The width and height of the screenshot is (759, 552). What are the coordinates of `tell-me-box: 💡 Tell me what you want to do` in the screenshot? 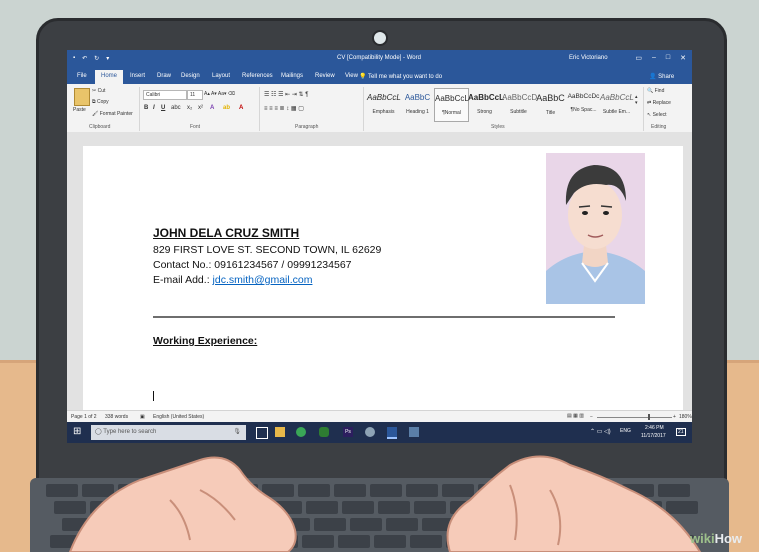 It's located at (400, 76).